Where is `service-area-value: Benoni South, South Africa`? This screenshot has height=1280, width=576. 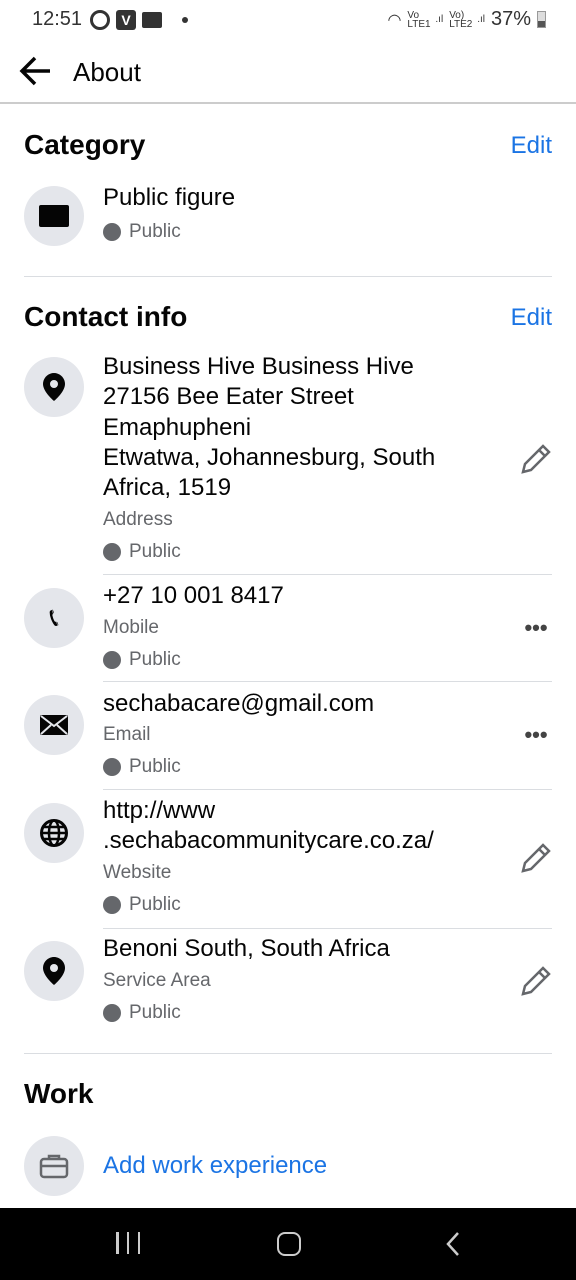 service-area-value: Benoni South, South Africa is located at coordinates (246, 948).